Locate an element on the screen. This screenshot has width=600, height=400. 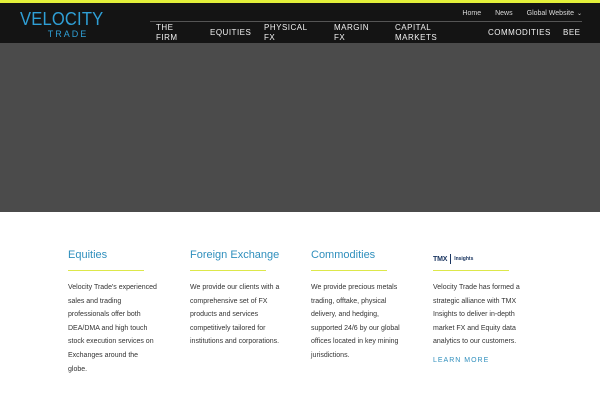
velocity-trade-logo: VELOCITY TRADE is located at coordinates (62, 24).